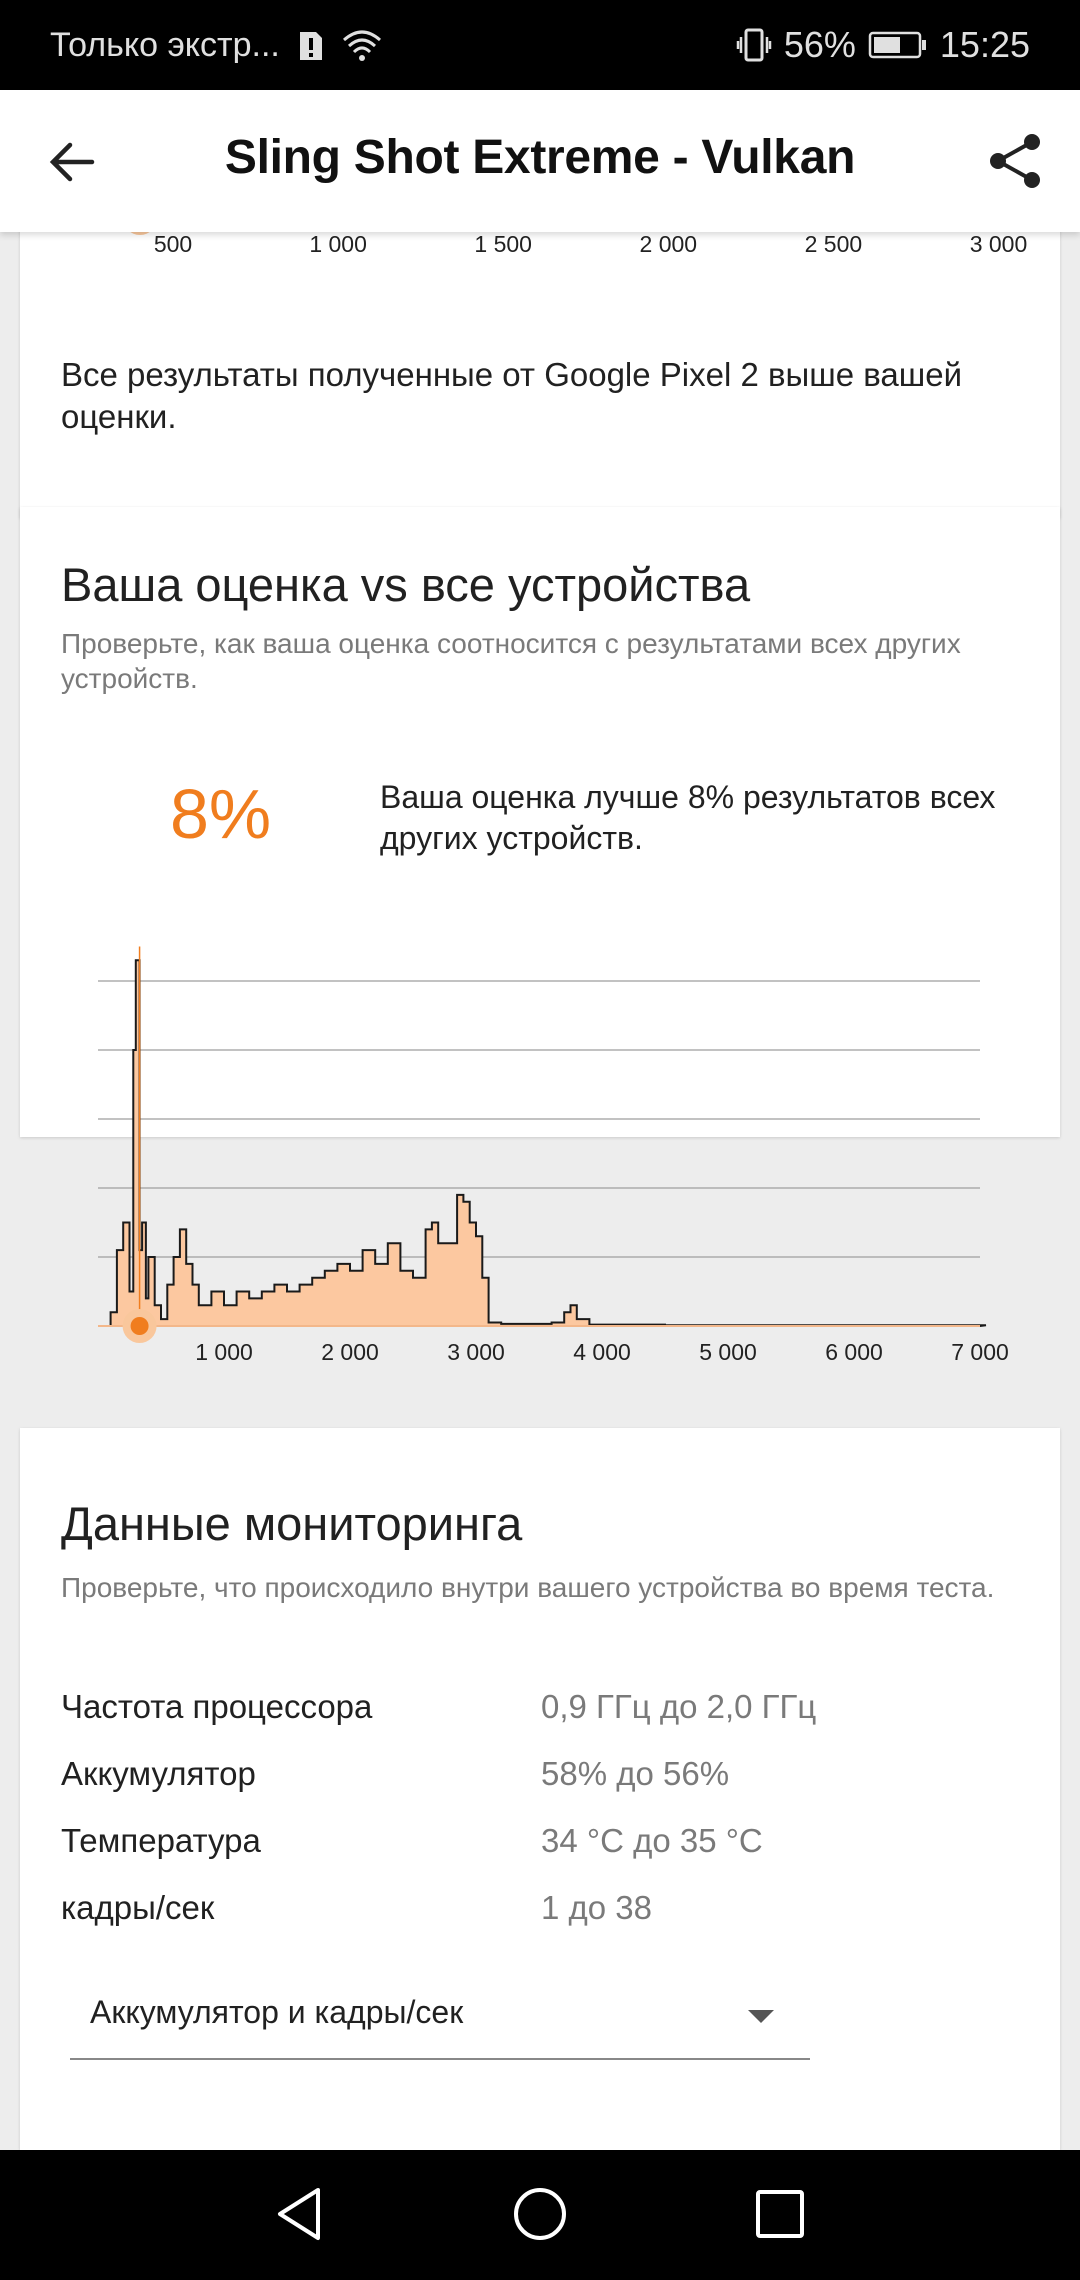 This screenshot has height=2280, width=1080. What do you see at coordinates (540, 157) in the screenshot?
I see `page-title: Sling Shot Extreme - Vulkan` at bounding box center [540, 157].